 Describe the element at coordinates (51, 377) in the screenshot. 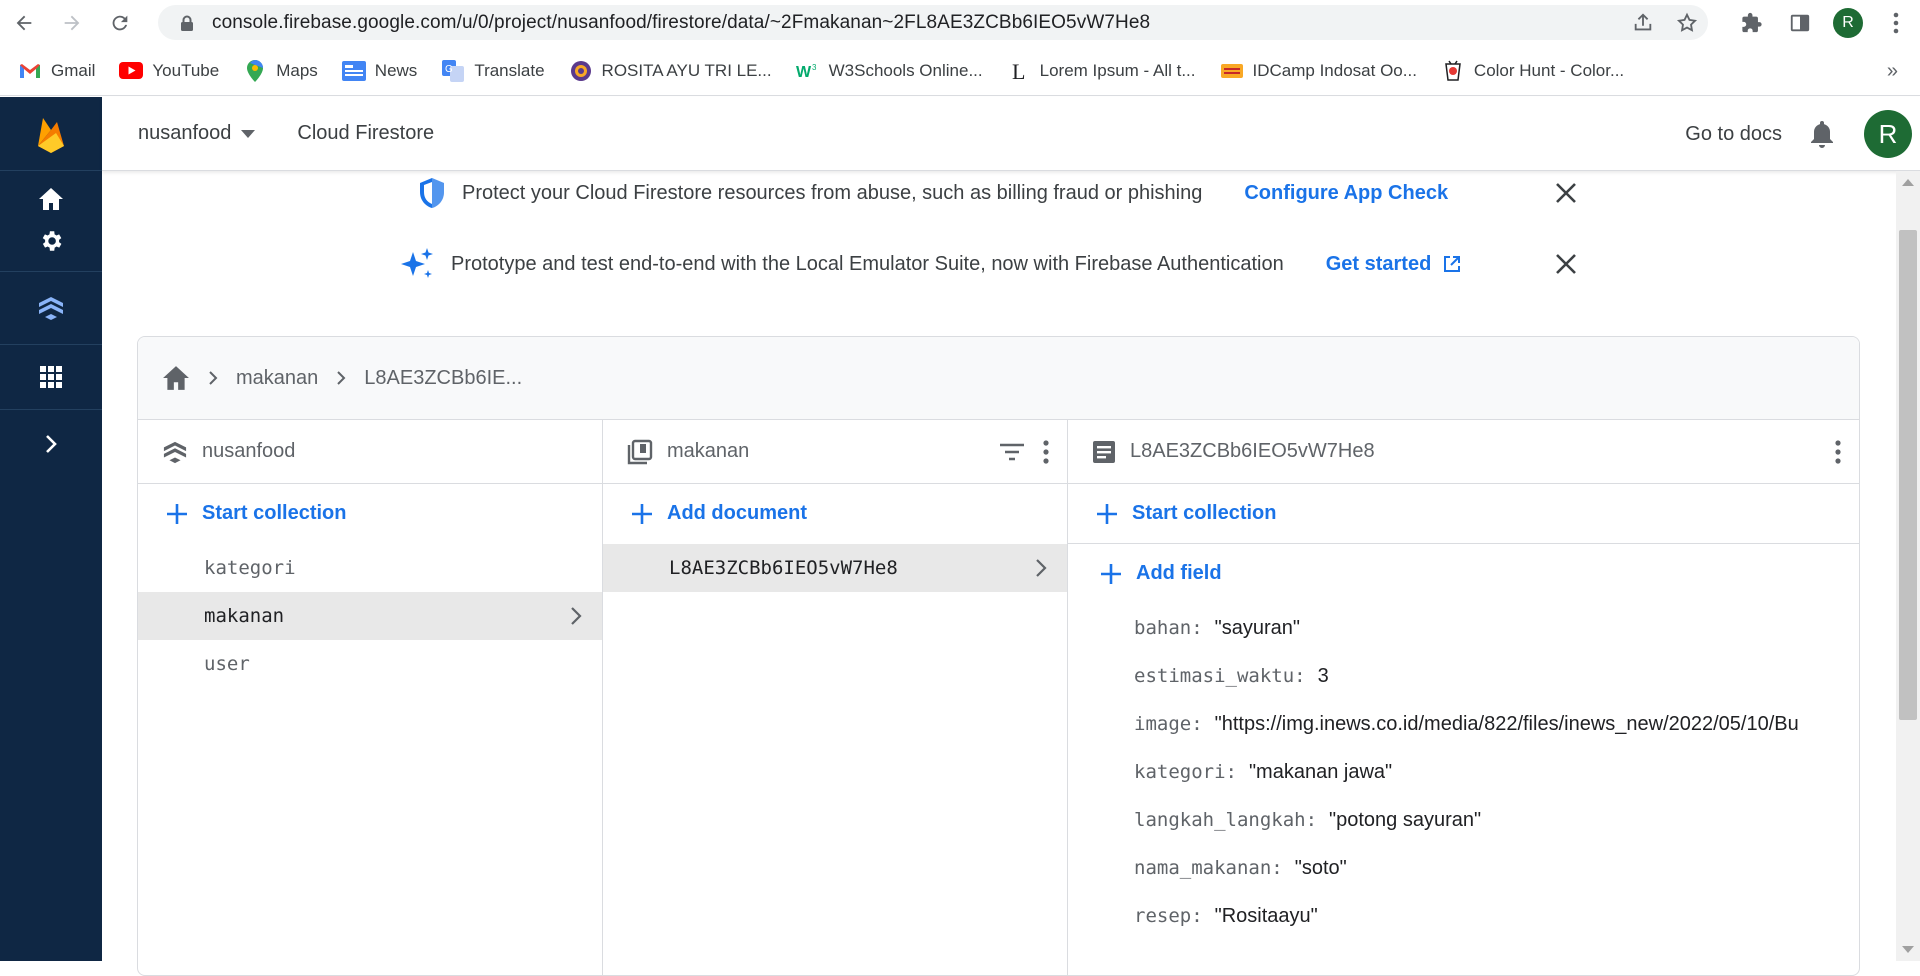

I see `rail-all-products` at that location.